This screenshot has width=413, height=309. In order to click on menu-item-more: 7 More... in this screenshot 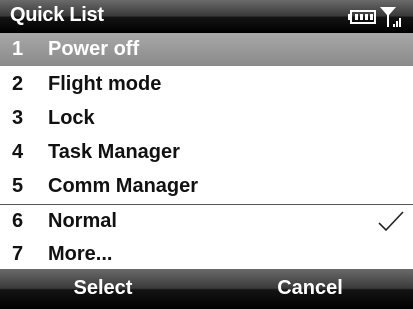, I will do `click(206, 254)`.